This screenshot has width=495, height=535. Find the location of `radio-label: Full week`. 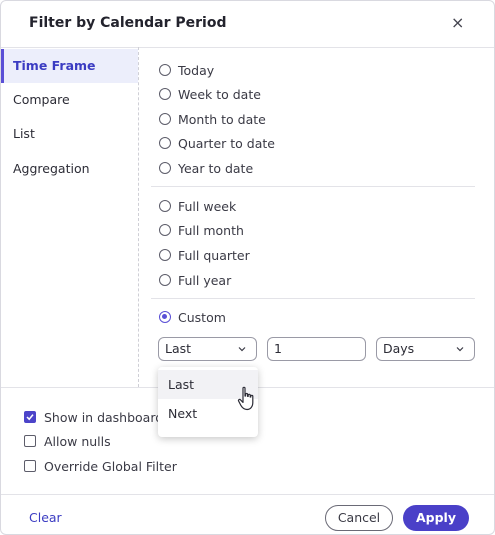

radio-label: Full week is located at coordinates (207, 206).